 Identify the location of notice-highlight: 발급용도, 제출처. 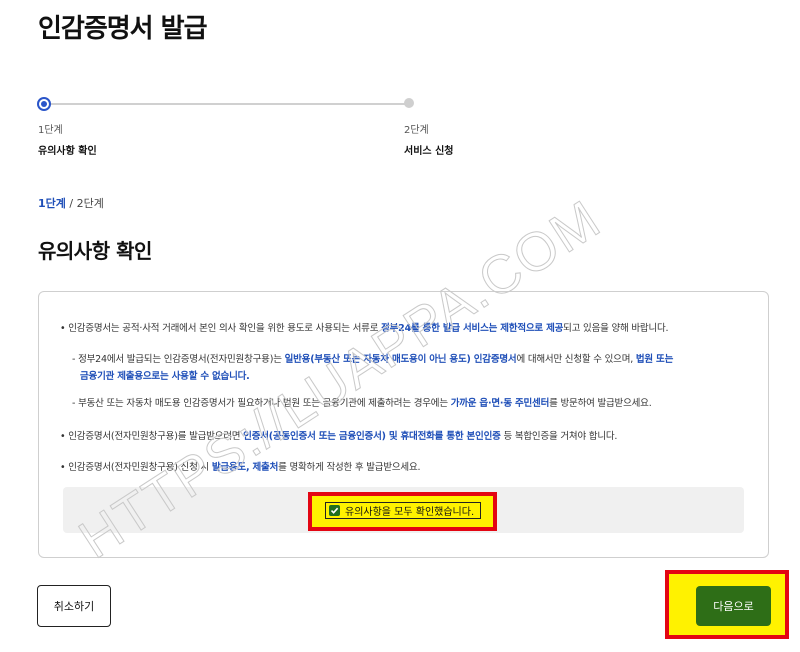
(245, 467).